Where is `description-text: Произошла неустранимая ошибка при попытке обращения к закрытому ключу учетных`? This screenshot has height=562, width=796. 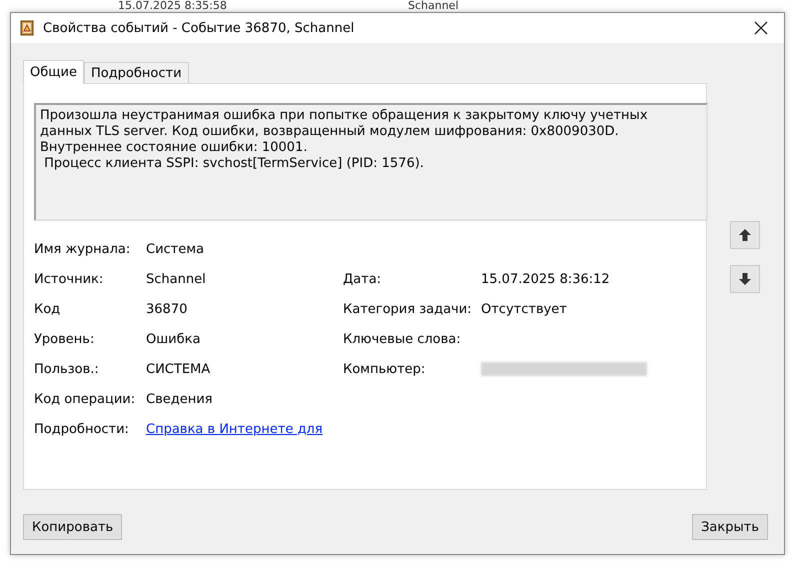
description-text: Произошла неустранимая ошибка при попытке обращения к закрытому ключу учетных is located at coordinates (344, 116).